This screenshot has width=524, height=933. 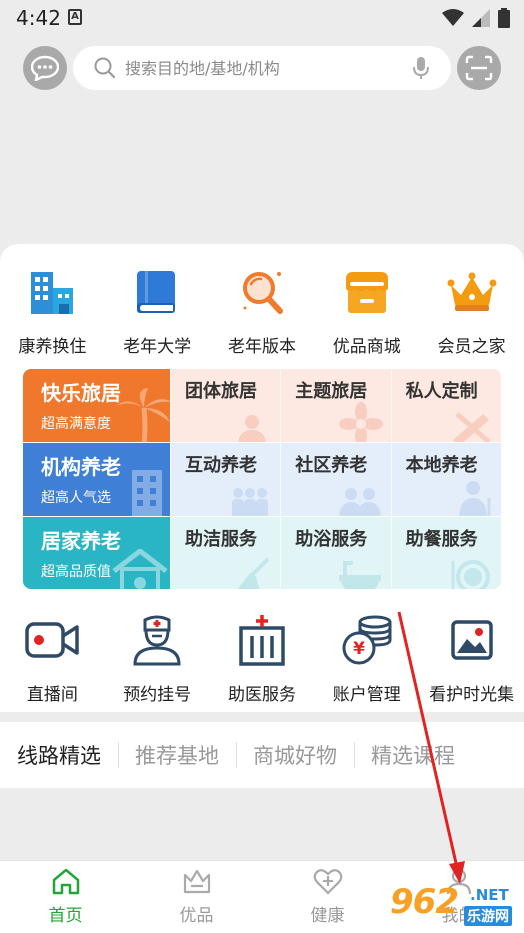 I want to click on tab-bases: 推荐基地, so click(x=177, y=755).